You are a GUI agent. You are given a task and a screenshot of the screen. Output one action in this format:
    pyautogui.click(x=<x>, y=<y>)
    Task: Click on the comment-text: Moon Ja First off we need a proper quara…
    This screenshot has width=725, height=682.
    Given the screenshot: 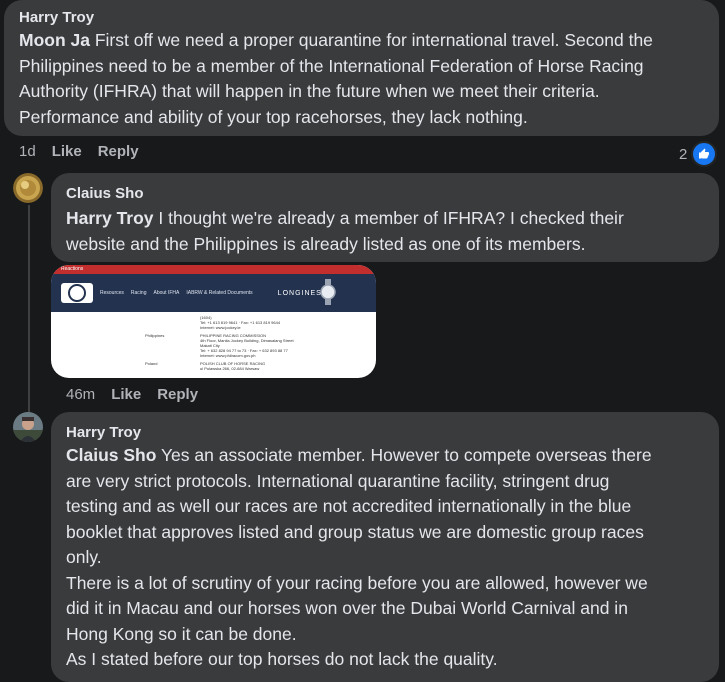 What is the action you would take?
    pyautogui.click(x=336, y=78)
    